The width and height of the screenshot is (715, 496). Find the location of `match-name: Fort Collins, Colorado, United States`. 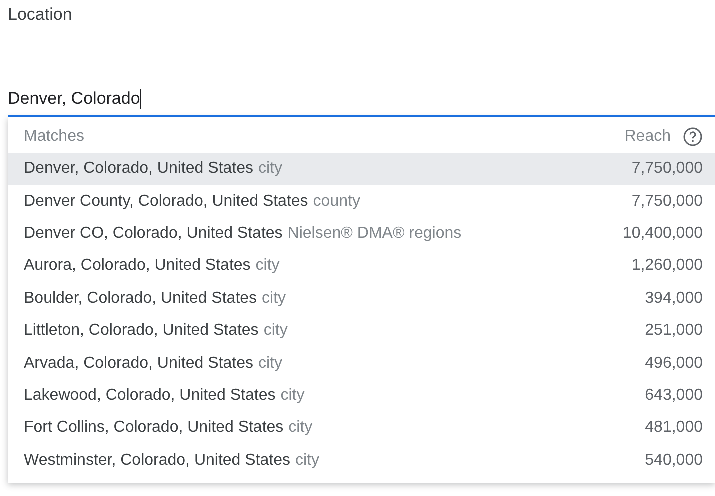

match-name: Fort Collins, Colorado, United States is located at coordinates (154, 428).